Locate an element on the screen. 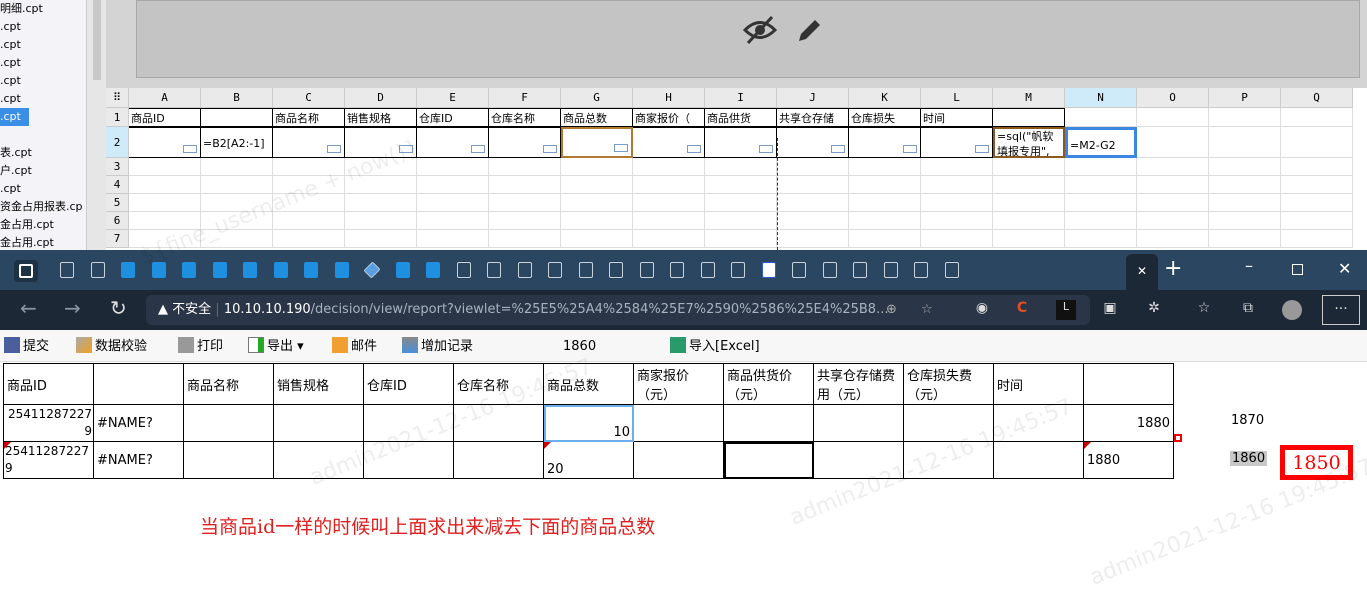  file-item: 资金占用报表.cp is located at coordinates (43, 207).